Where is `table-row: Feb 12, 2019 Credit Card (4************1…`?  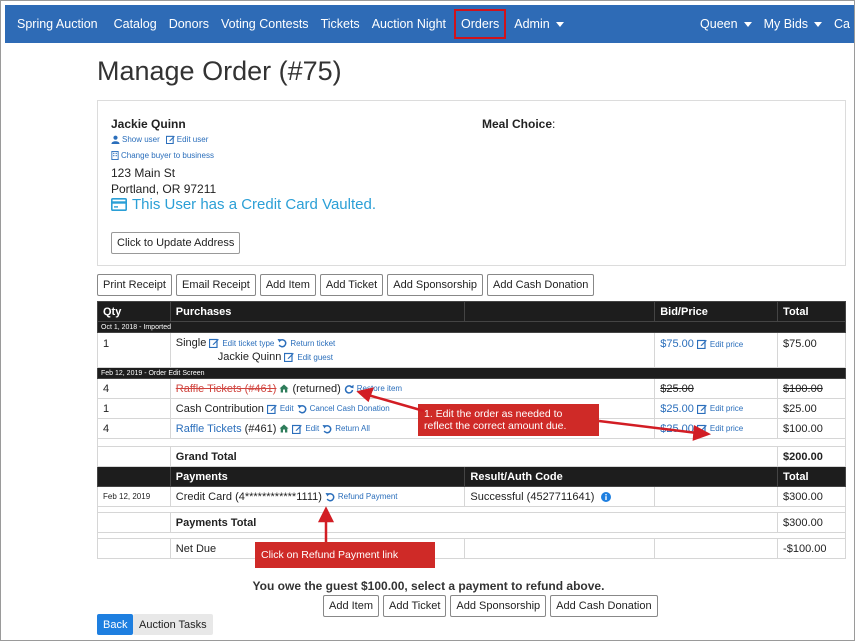 table-row: Feb 12, 2019 Credit Card (4************1… is located at coordinates (471, 496).